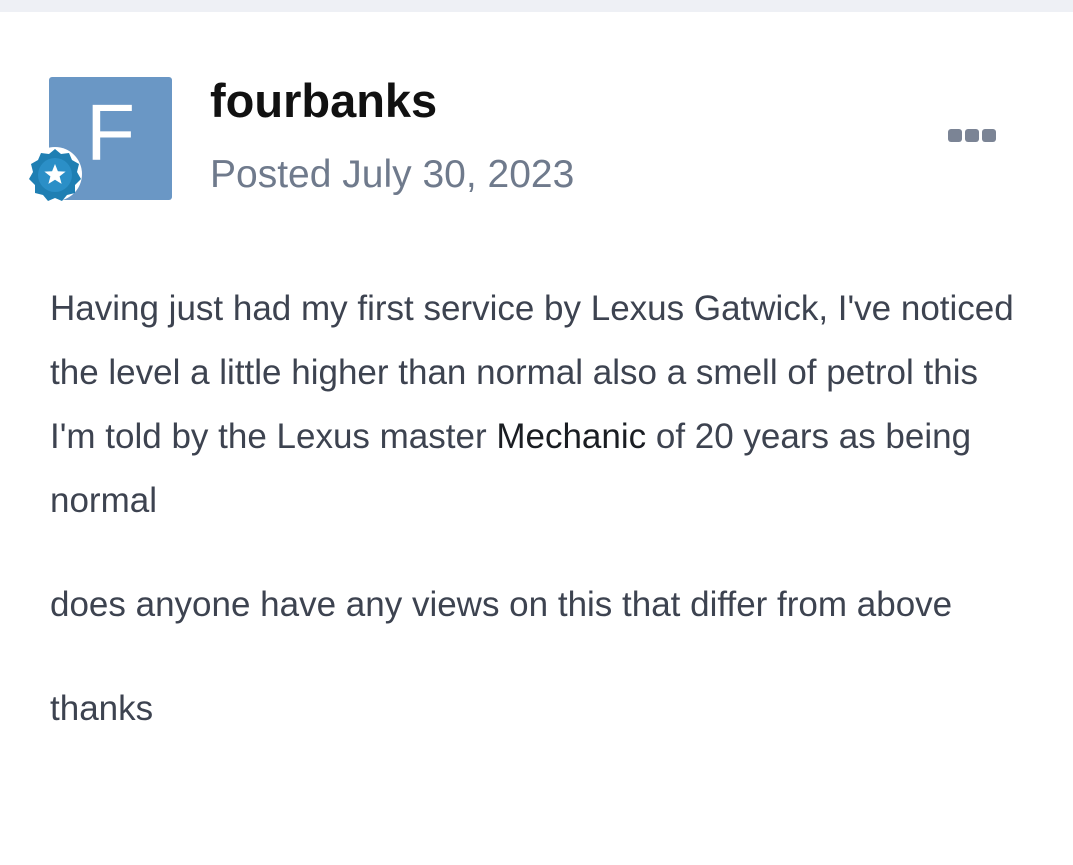  Describe the element at coordinates (102, 708) in the screenshot. I see `post-paragraph: thanks` at that location.